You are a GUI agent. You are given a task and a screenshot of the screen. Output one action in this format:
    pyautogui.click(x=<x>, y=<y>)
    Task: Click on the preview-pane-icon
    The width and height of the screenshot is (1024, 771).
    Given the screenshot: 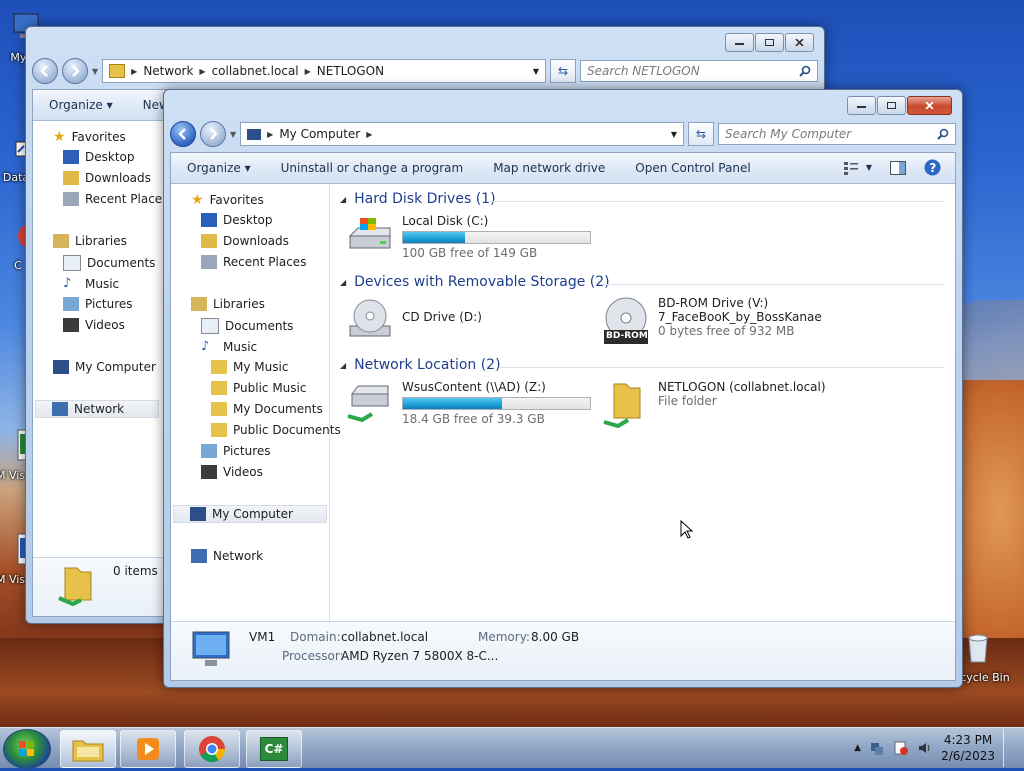 What is the action you would take?
    pyautogui.click(x=898, y=167)
    